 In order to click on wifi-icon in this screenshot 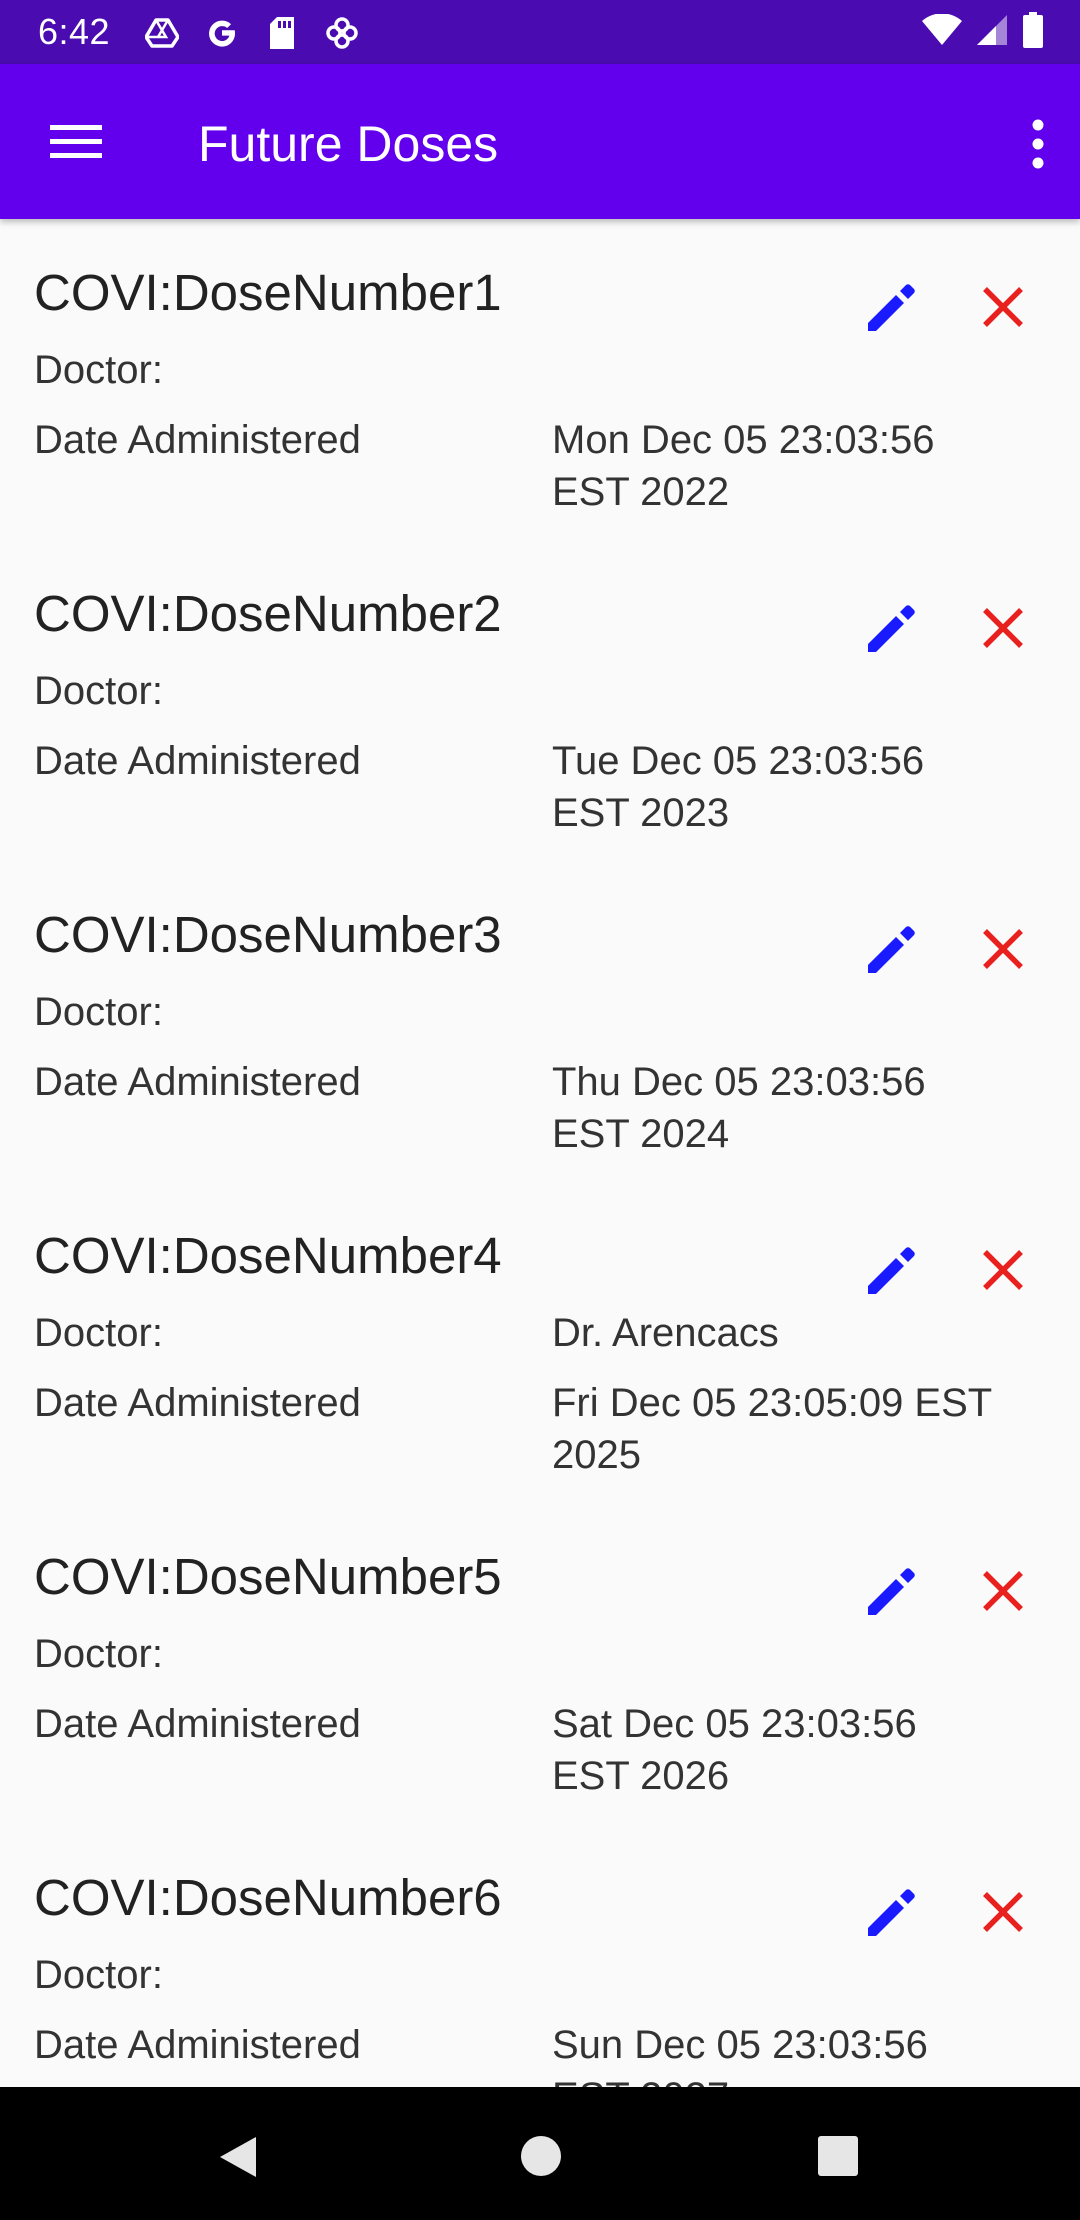, I will do `click(942, 31)`.